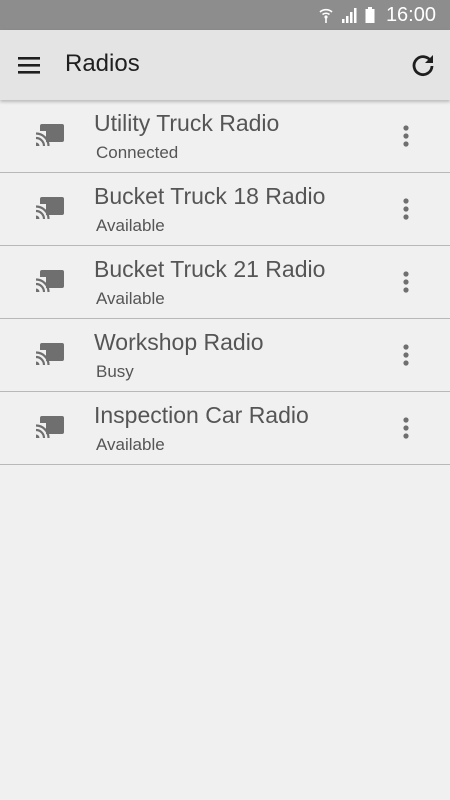 The width and height of the screenshot is (450, 800). What do you see at coordinates (225, 209) in the screenshot?
I see `radio-list-item: Bucket Truck 18 Radio Available` at bounding box center [225, 209].